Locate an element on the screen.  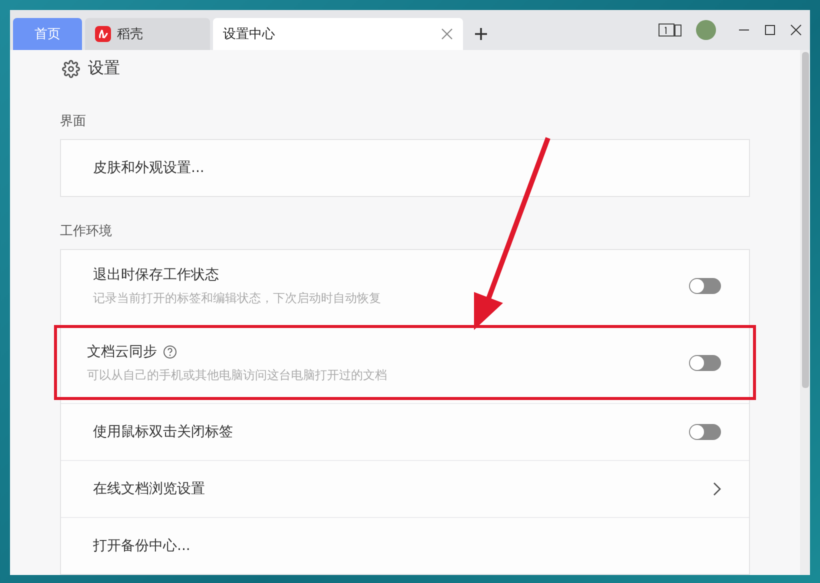
setting-label: 退出时保存工作状态 is located at coordinates (156, 275).